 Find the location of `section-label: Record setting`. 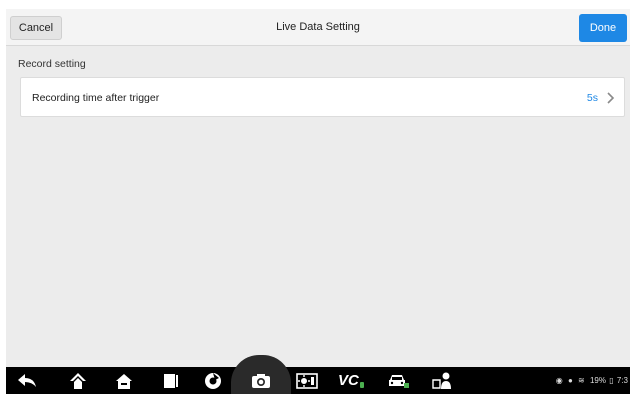

section-label: Record setting is located at coordinates (52, 64).